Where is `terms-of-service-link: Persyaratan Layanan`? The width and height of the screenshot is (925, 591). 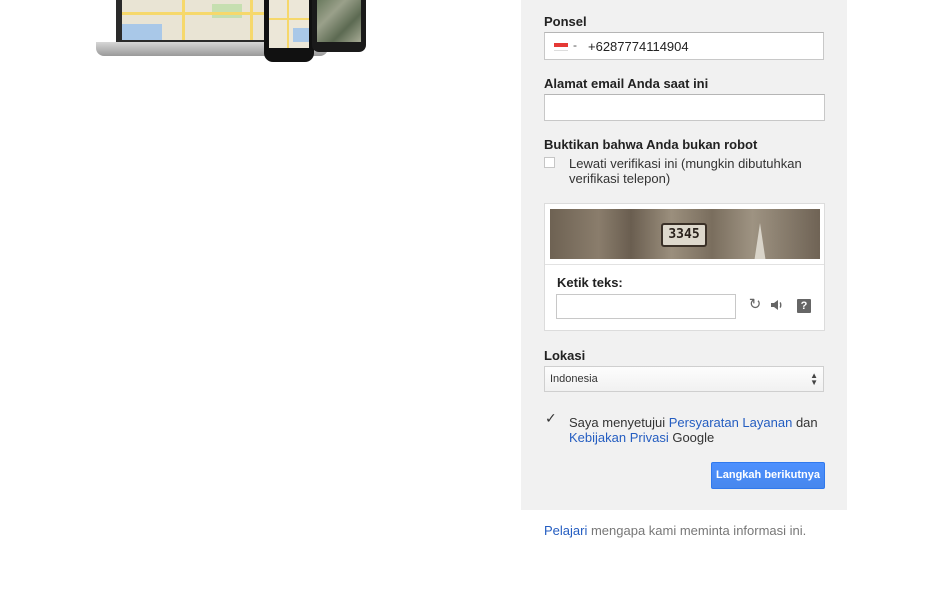 terms-of-service-link: Persyaratan Layanan is located at coordinates (731, 422).